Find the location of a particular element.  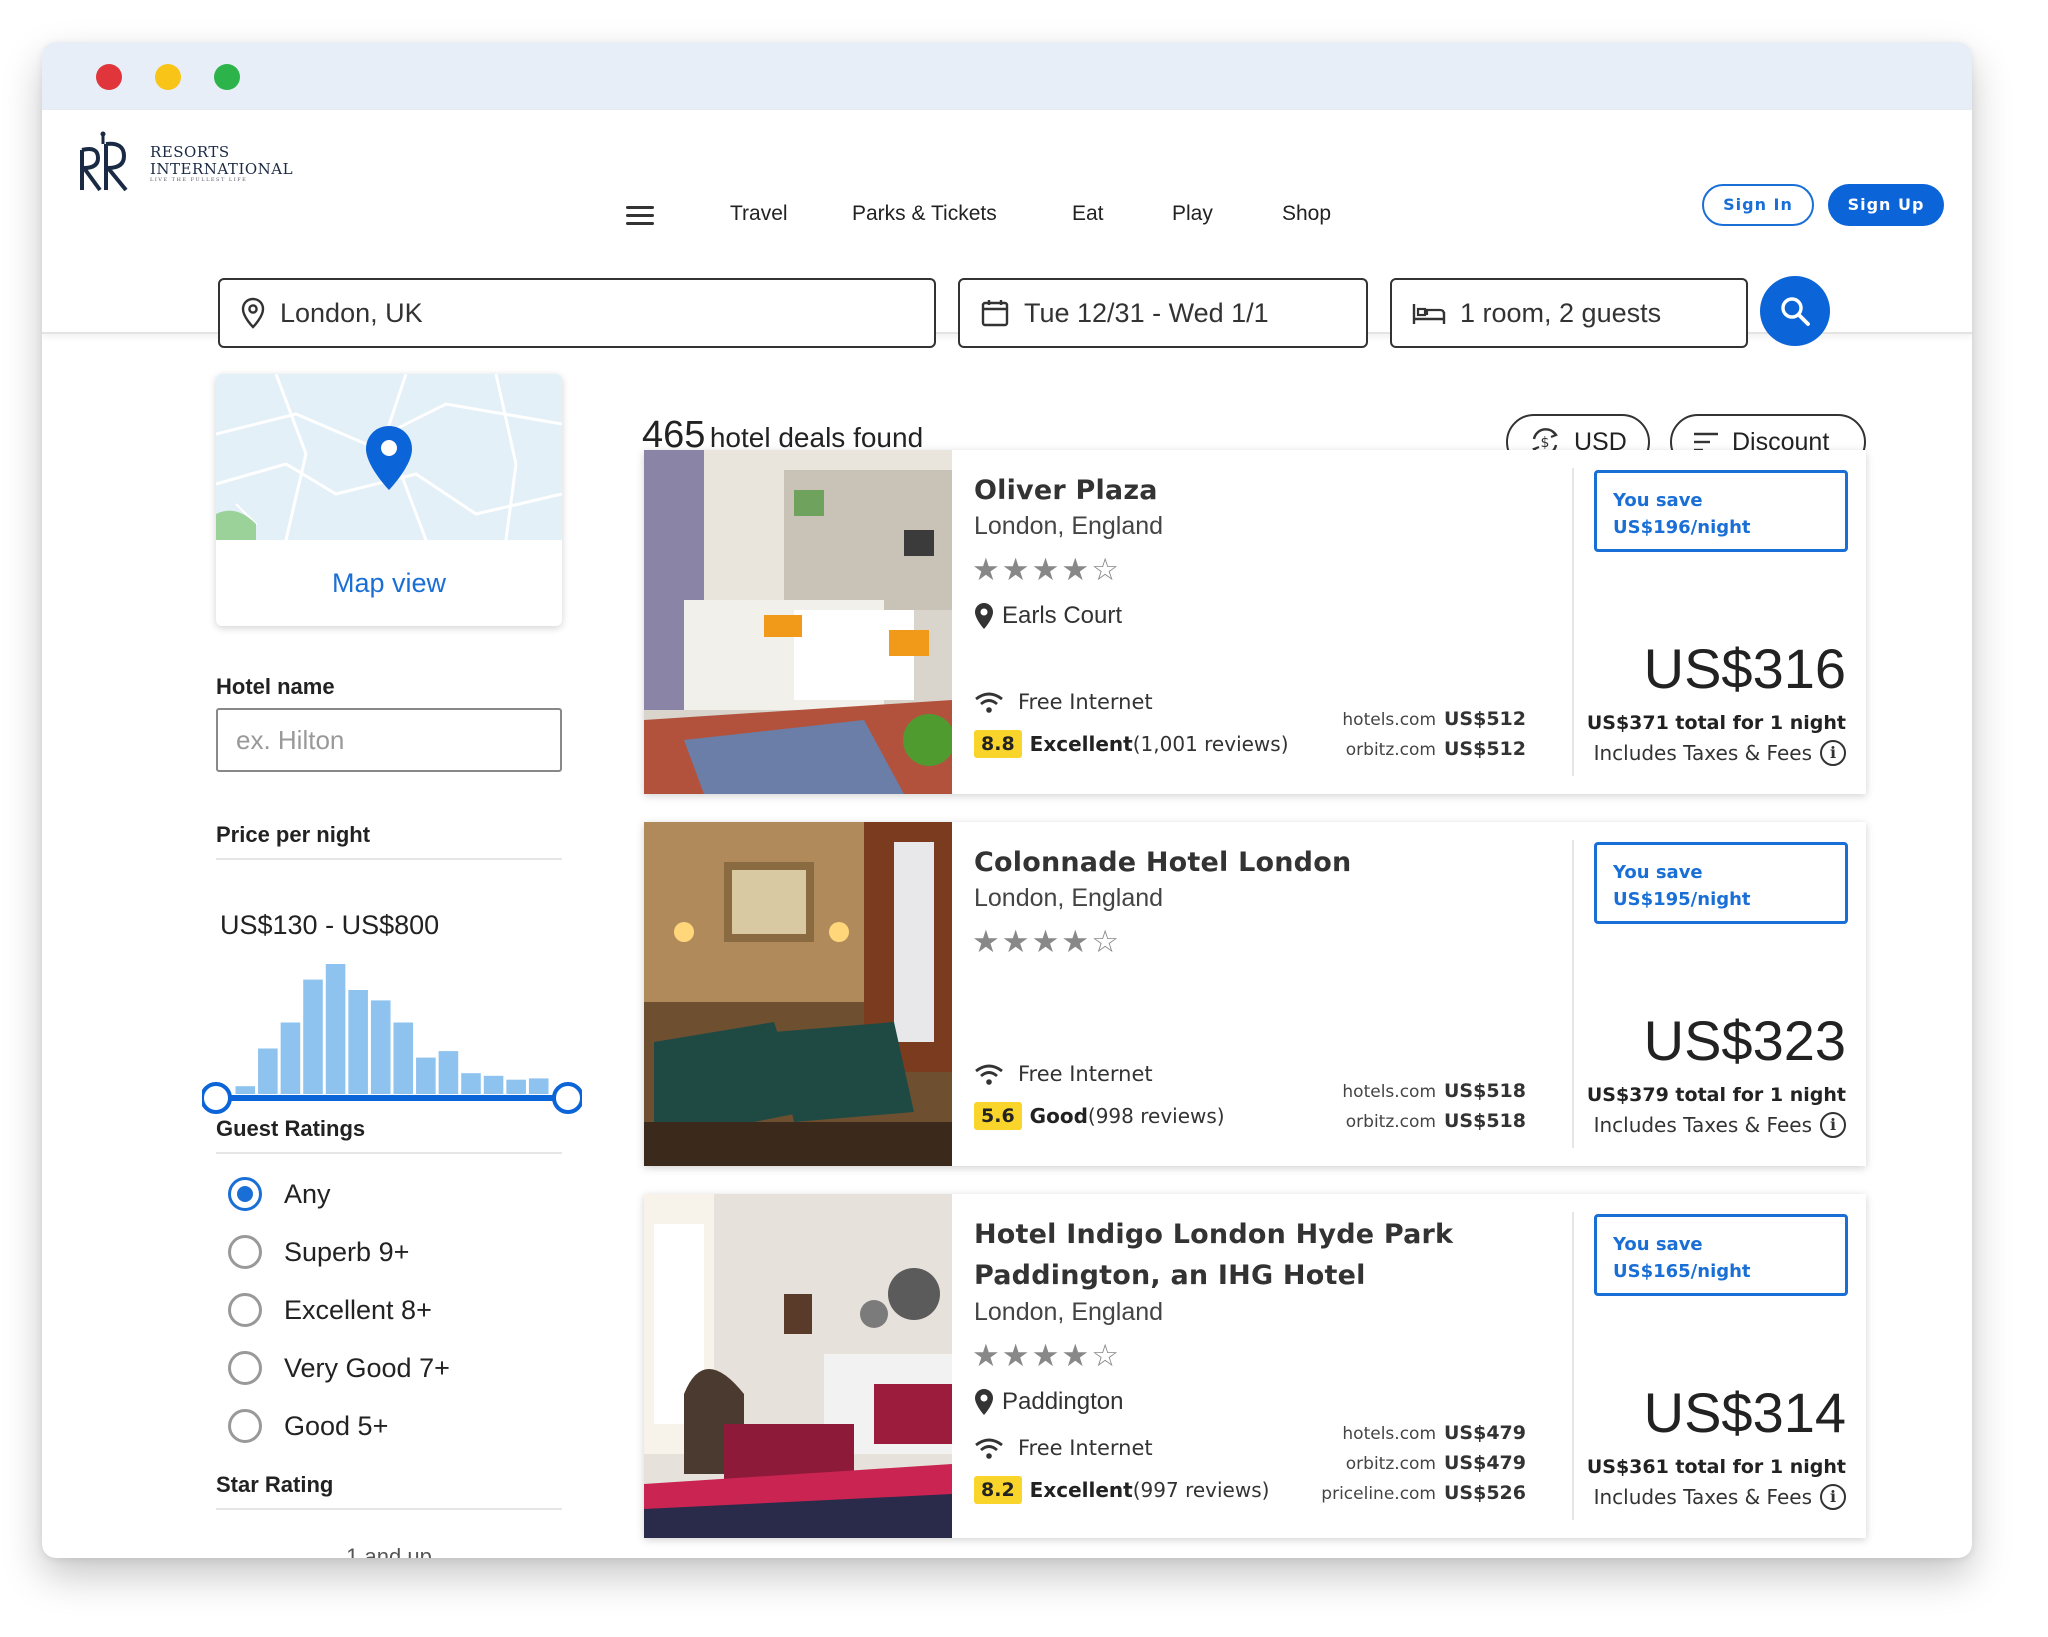

provider-price-row: hotels.com US$479 is located at coordinates (1423, 1433).